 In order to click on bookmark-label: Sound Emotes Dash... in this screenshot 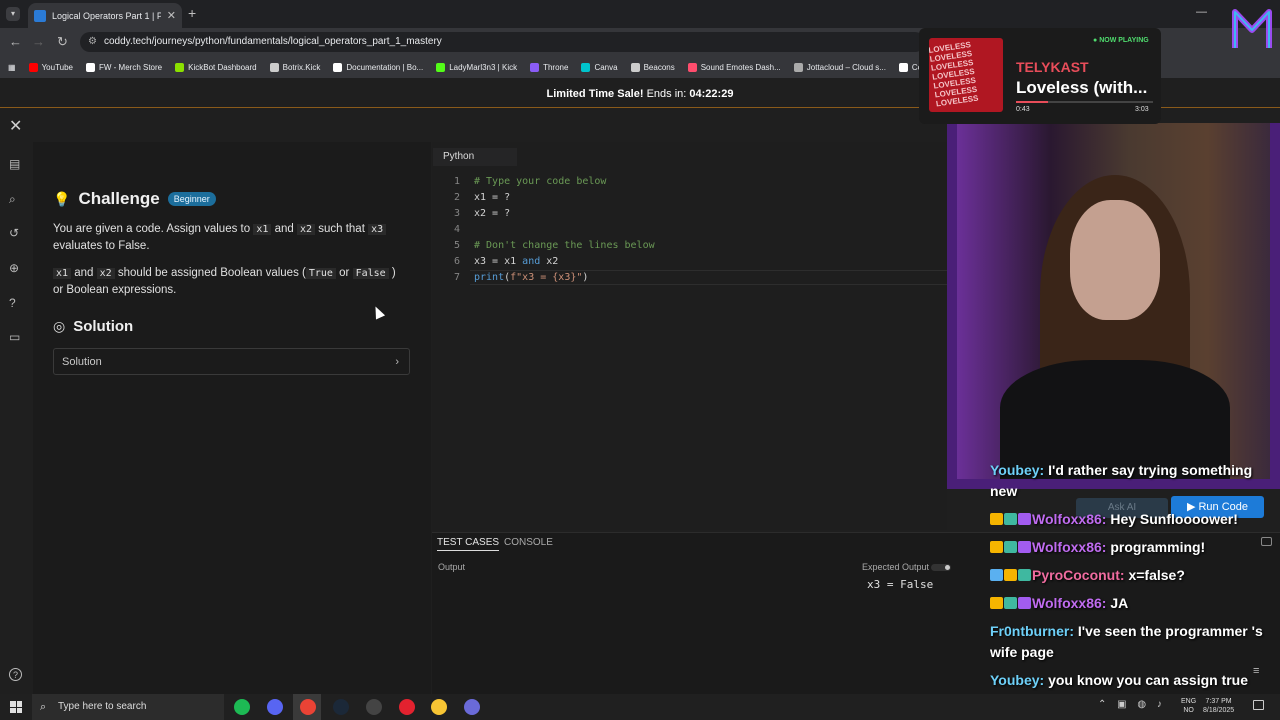, I will do `click(740, 67)`.